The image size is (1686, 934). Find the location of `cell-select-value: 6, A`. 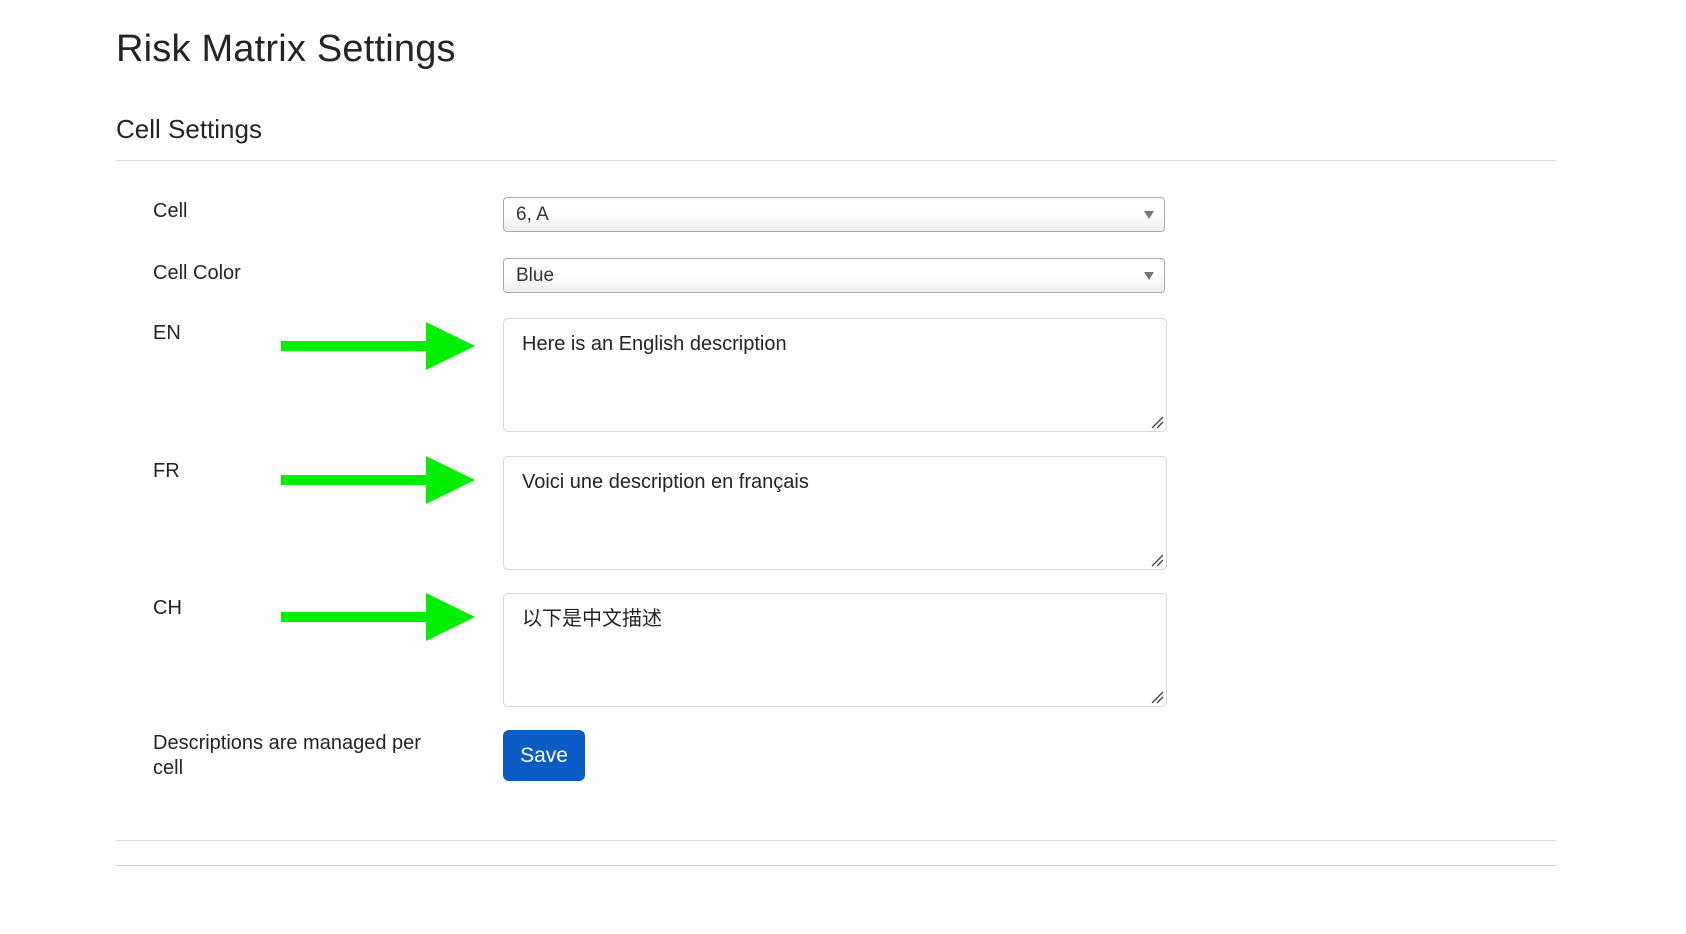

cell-select-value: 6, A is located at coordinates (532, 214).